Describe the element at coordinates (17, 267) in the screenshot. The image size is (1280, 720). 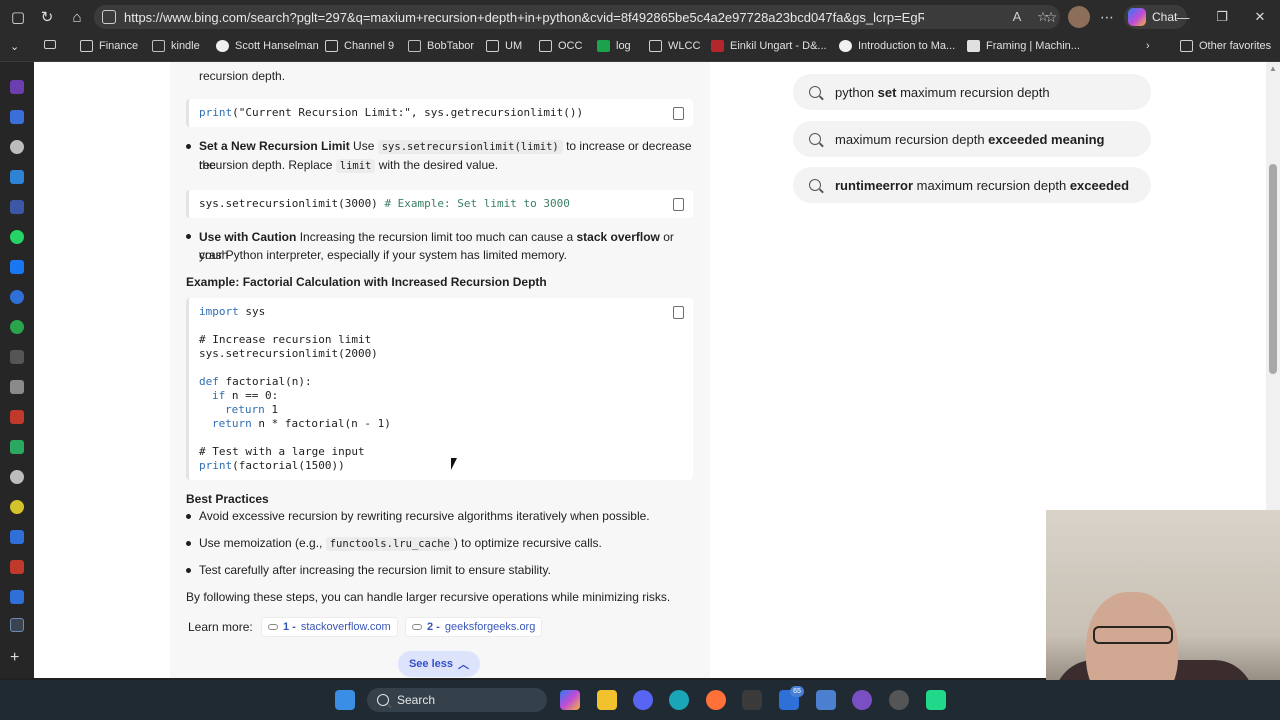
I see `facebook-icon` at that location.